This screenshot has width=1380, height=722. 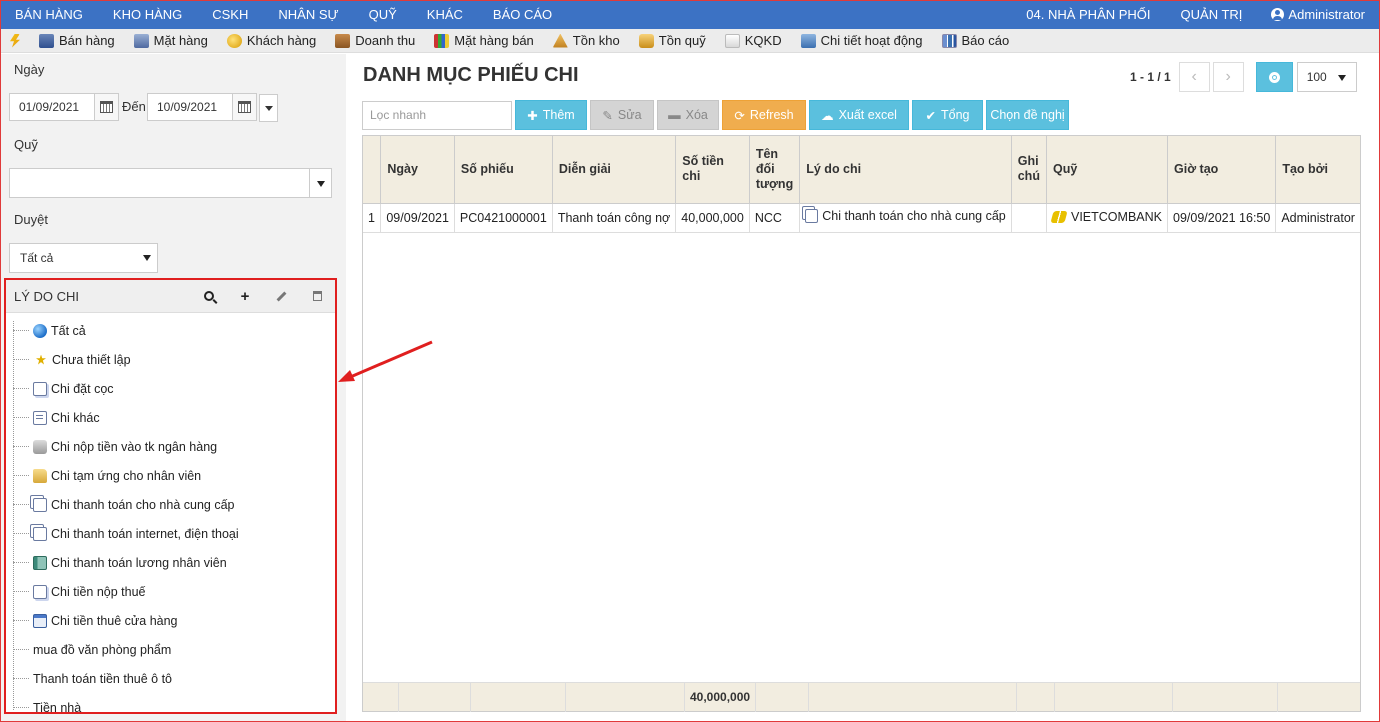 I want to click on nav-nhan-su: NHÂN SỰ, so click(x=308, y=14).